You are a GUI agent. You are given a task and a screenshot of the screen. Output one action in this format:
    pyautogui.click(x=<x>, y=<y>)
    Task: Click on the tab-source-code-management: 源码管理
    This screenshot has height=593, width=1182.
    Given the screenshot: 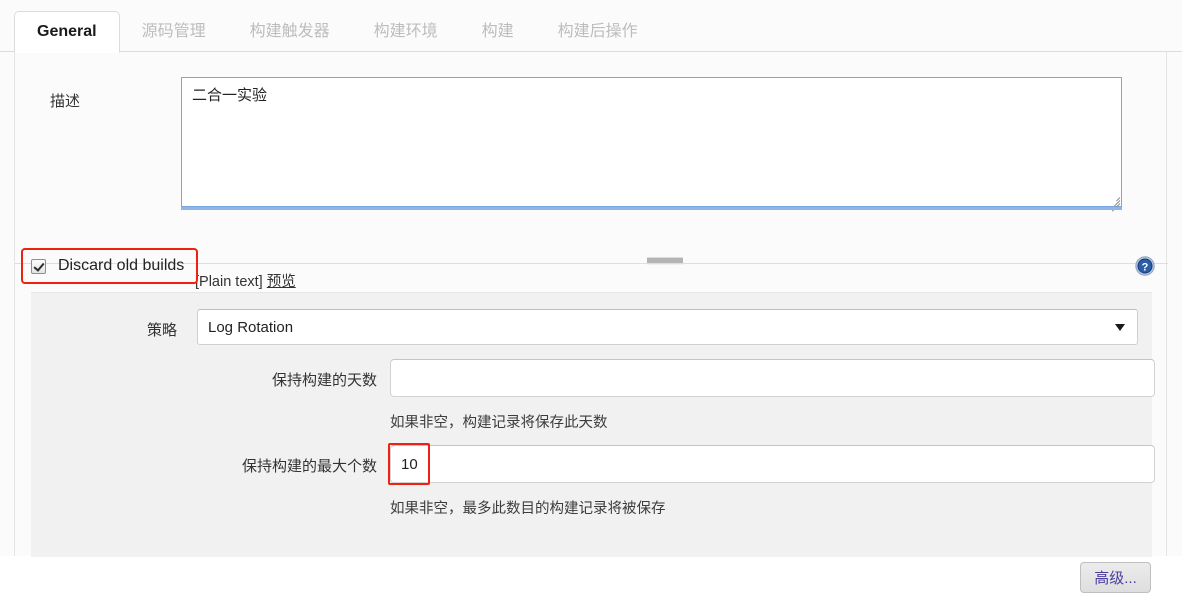 What is the action you would take?
    pyautogui.click(x=174, y=31)
    